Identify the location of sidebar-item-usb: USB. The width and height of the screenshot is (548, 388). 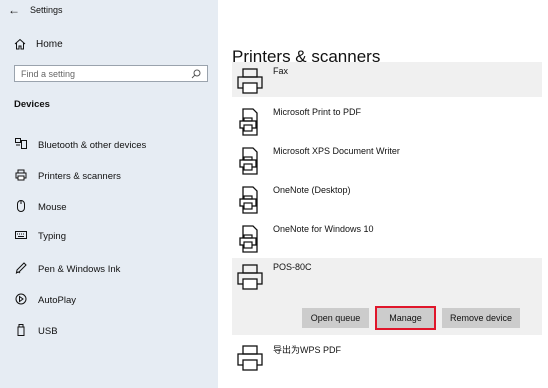
(36, 331).